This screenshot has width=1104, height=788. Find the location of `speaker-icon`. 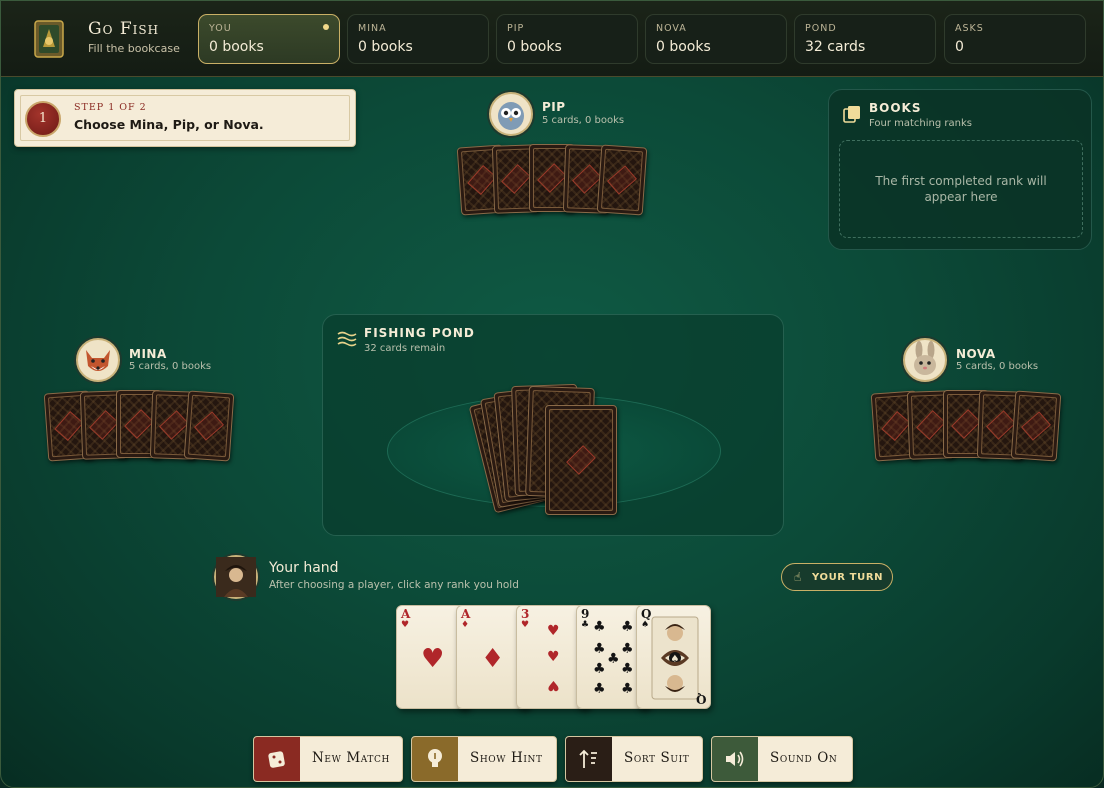

speaker-icon is located at coordinates (735, 759).